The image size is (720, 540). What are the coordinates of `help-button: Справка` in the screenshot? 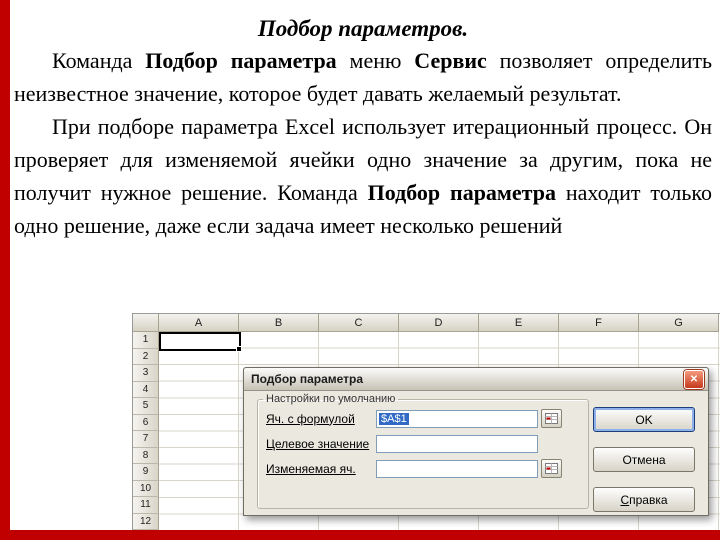 It's located at (644, 499).